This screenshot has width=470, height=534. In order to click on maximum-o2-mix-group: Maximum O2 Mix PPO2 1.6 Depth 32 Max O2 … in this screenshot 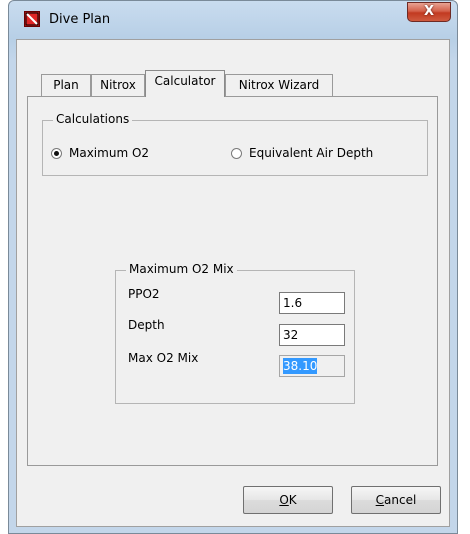, I will do `click(235, 333)`.